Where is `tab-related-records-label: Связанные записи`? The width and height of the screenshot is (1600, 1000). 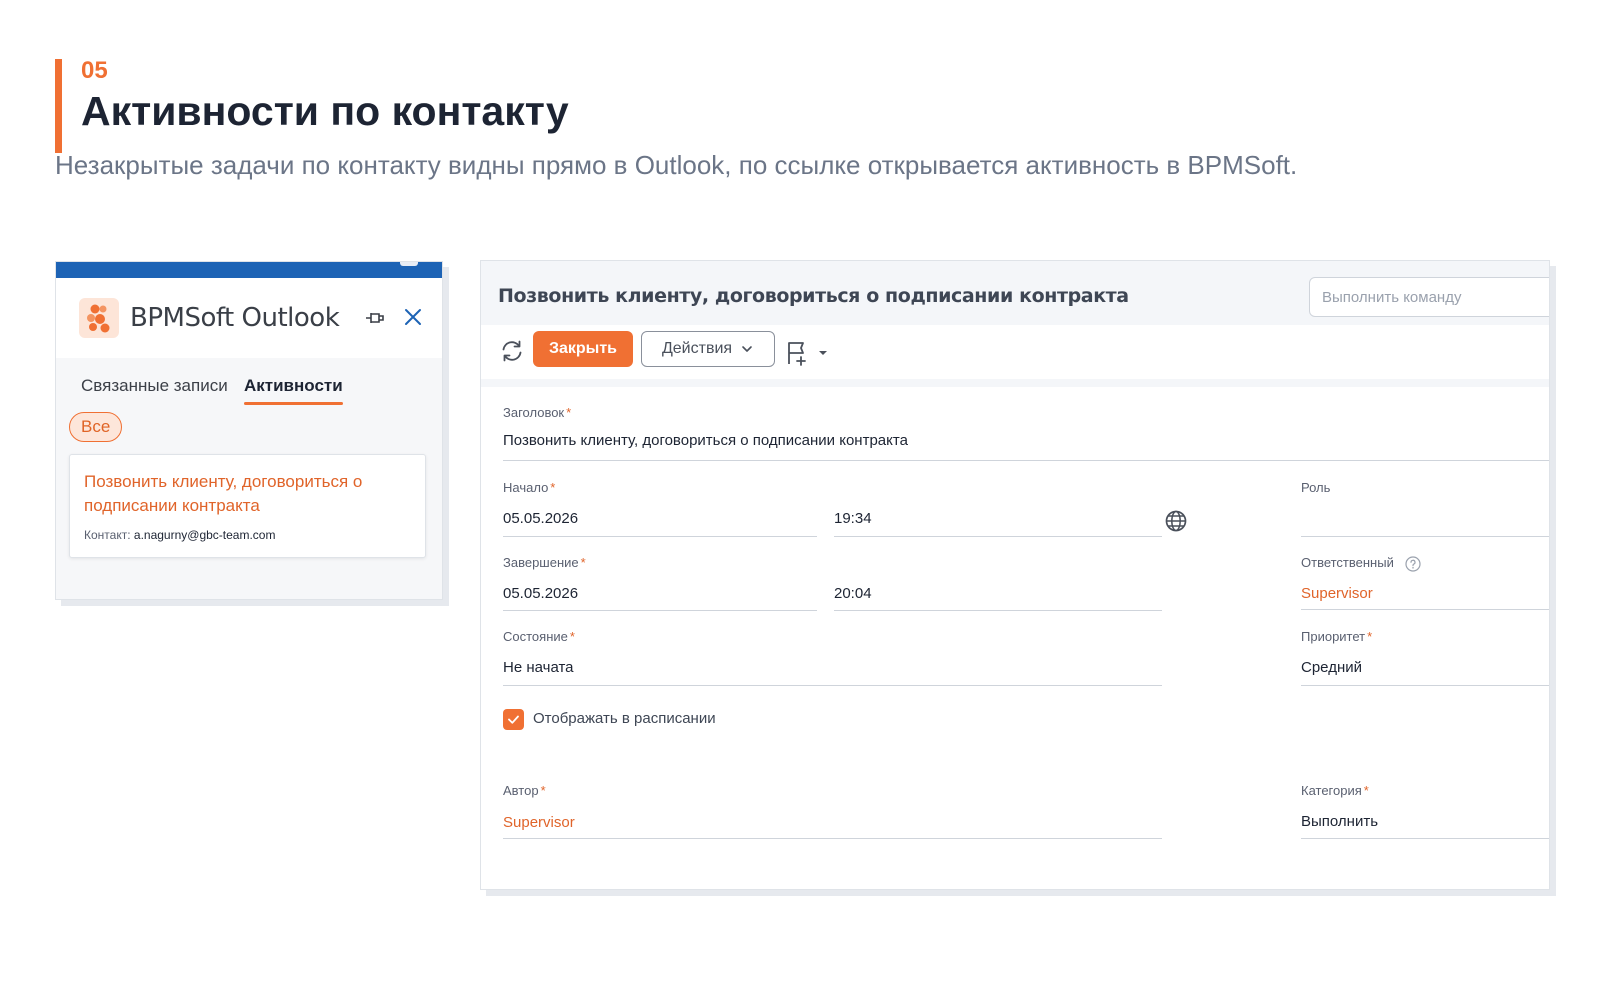 tab-related-records-label: Связанные записи is located at coordinates (154, 385).